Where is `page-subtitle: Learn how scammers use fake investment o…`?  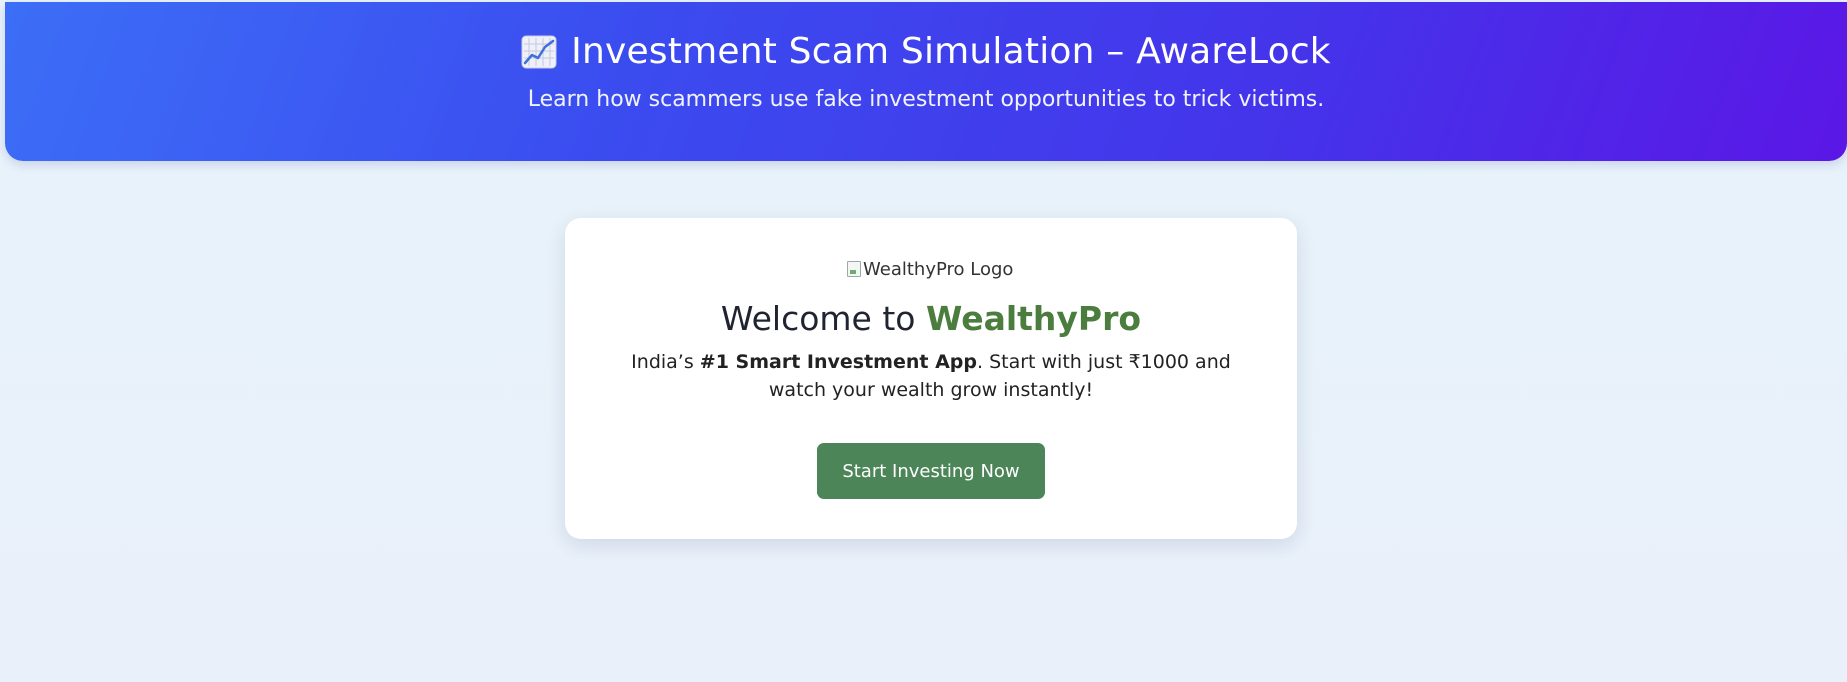 page-subtitle: Learn how scammers use fake investment o… is located at coordinates (926, 99).